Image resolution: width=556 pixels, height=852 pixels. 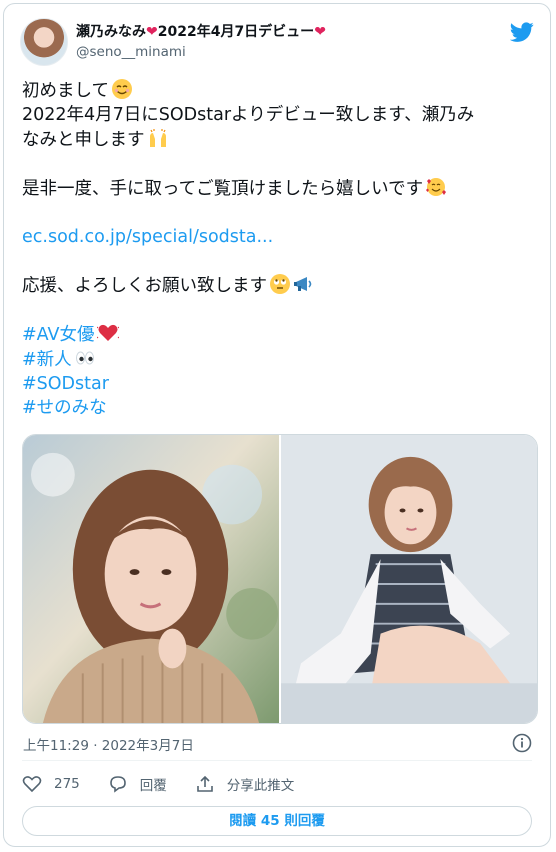 I want to click on eyes-icon, so click(x=84, y=358).